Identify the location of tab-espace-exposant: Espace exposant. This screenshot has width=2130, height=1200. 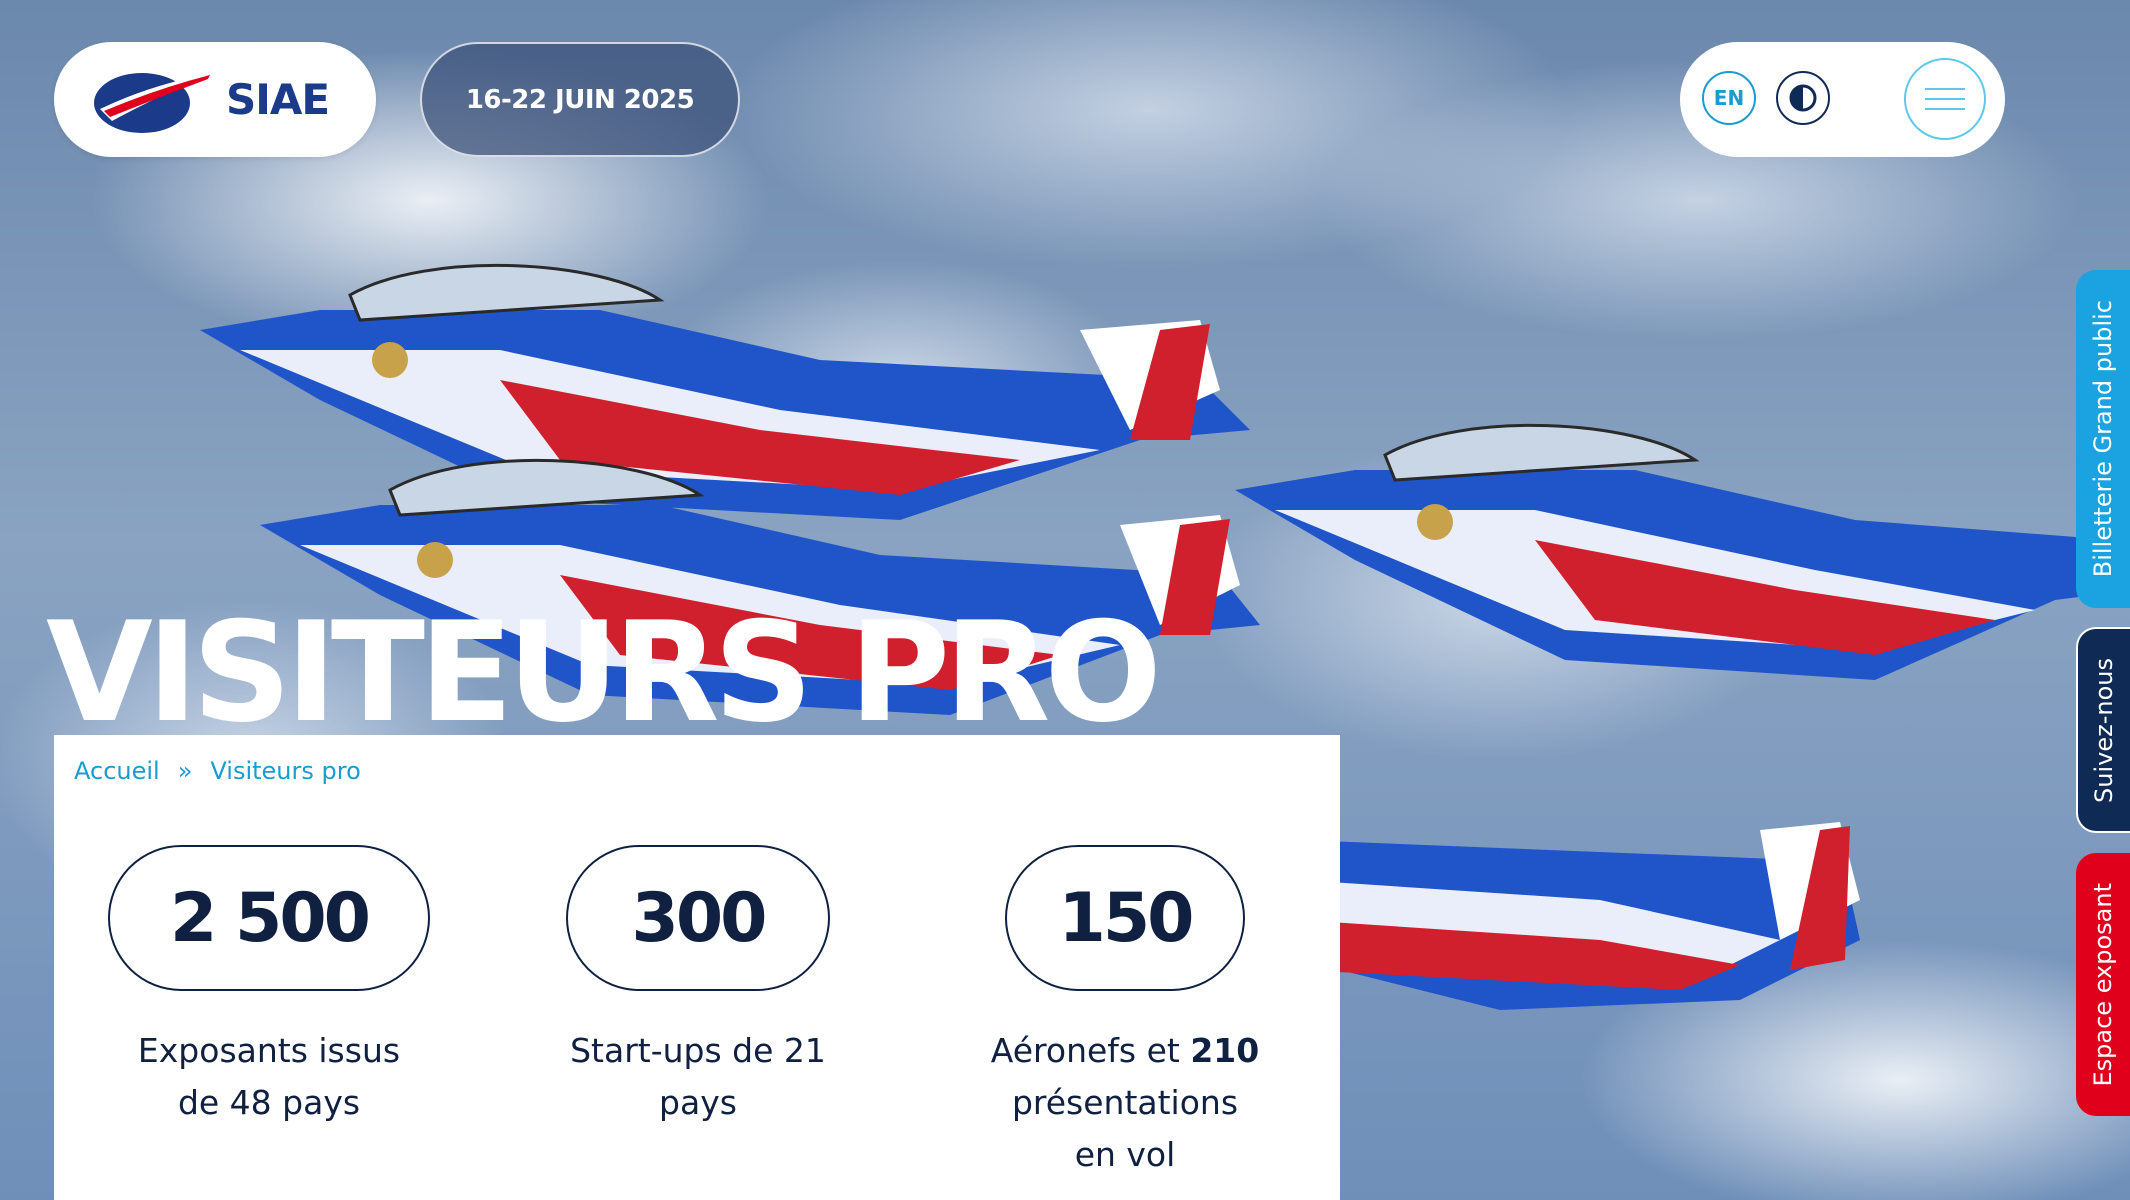
(2103, 984).